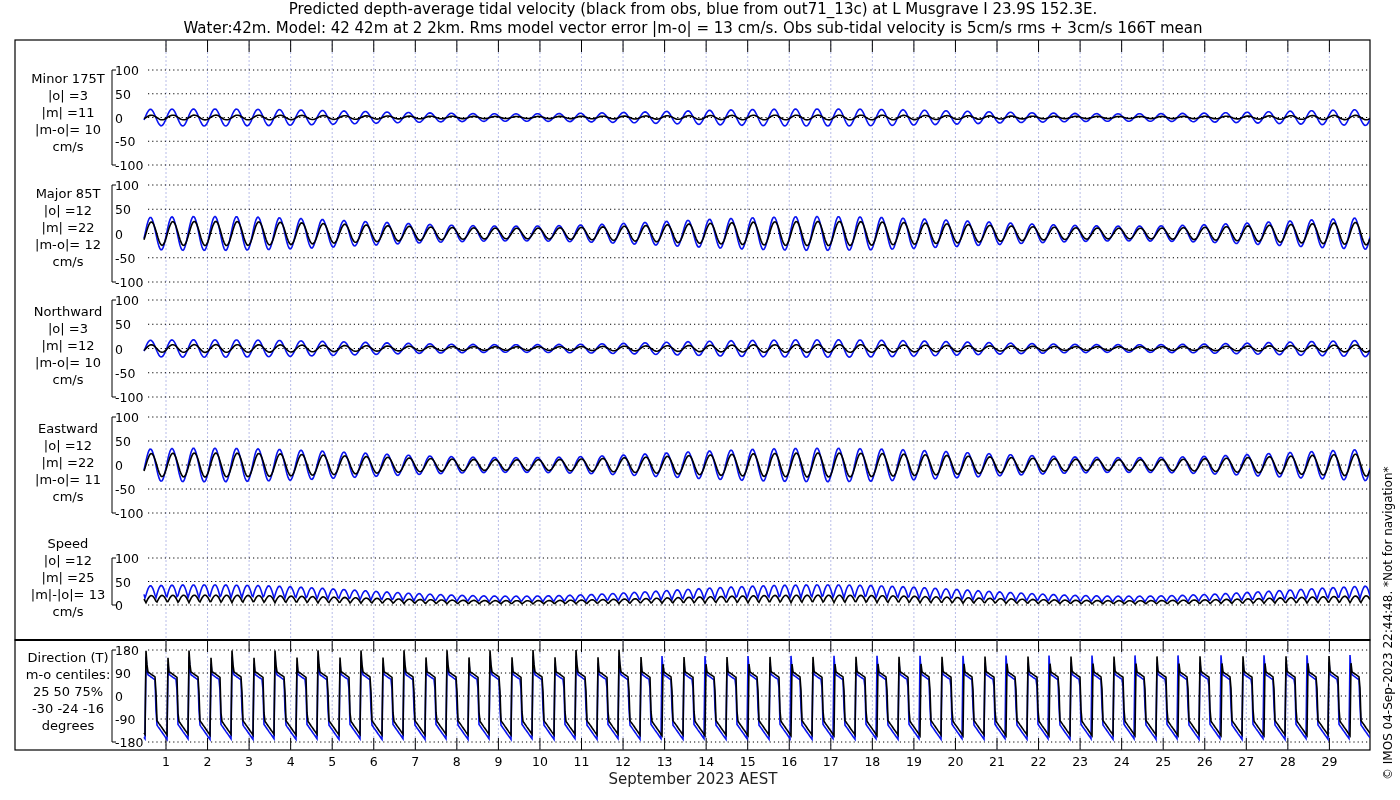 Image resolution: width=1400 pixels, height=800 pixels. Describe the element at coordinates (706, 761) in the screenshot. I see `day-tick-label: 14` at that location.